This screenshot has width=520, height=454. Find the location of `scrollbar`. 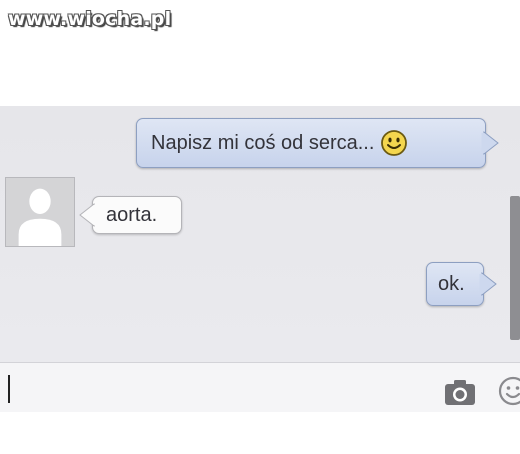

scrollbar is located at coordinates (515, 268).